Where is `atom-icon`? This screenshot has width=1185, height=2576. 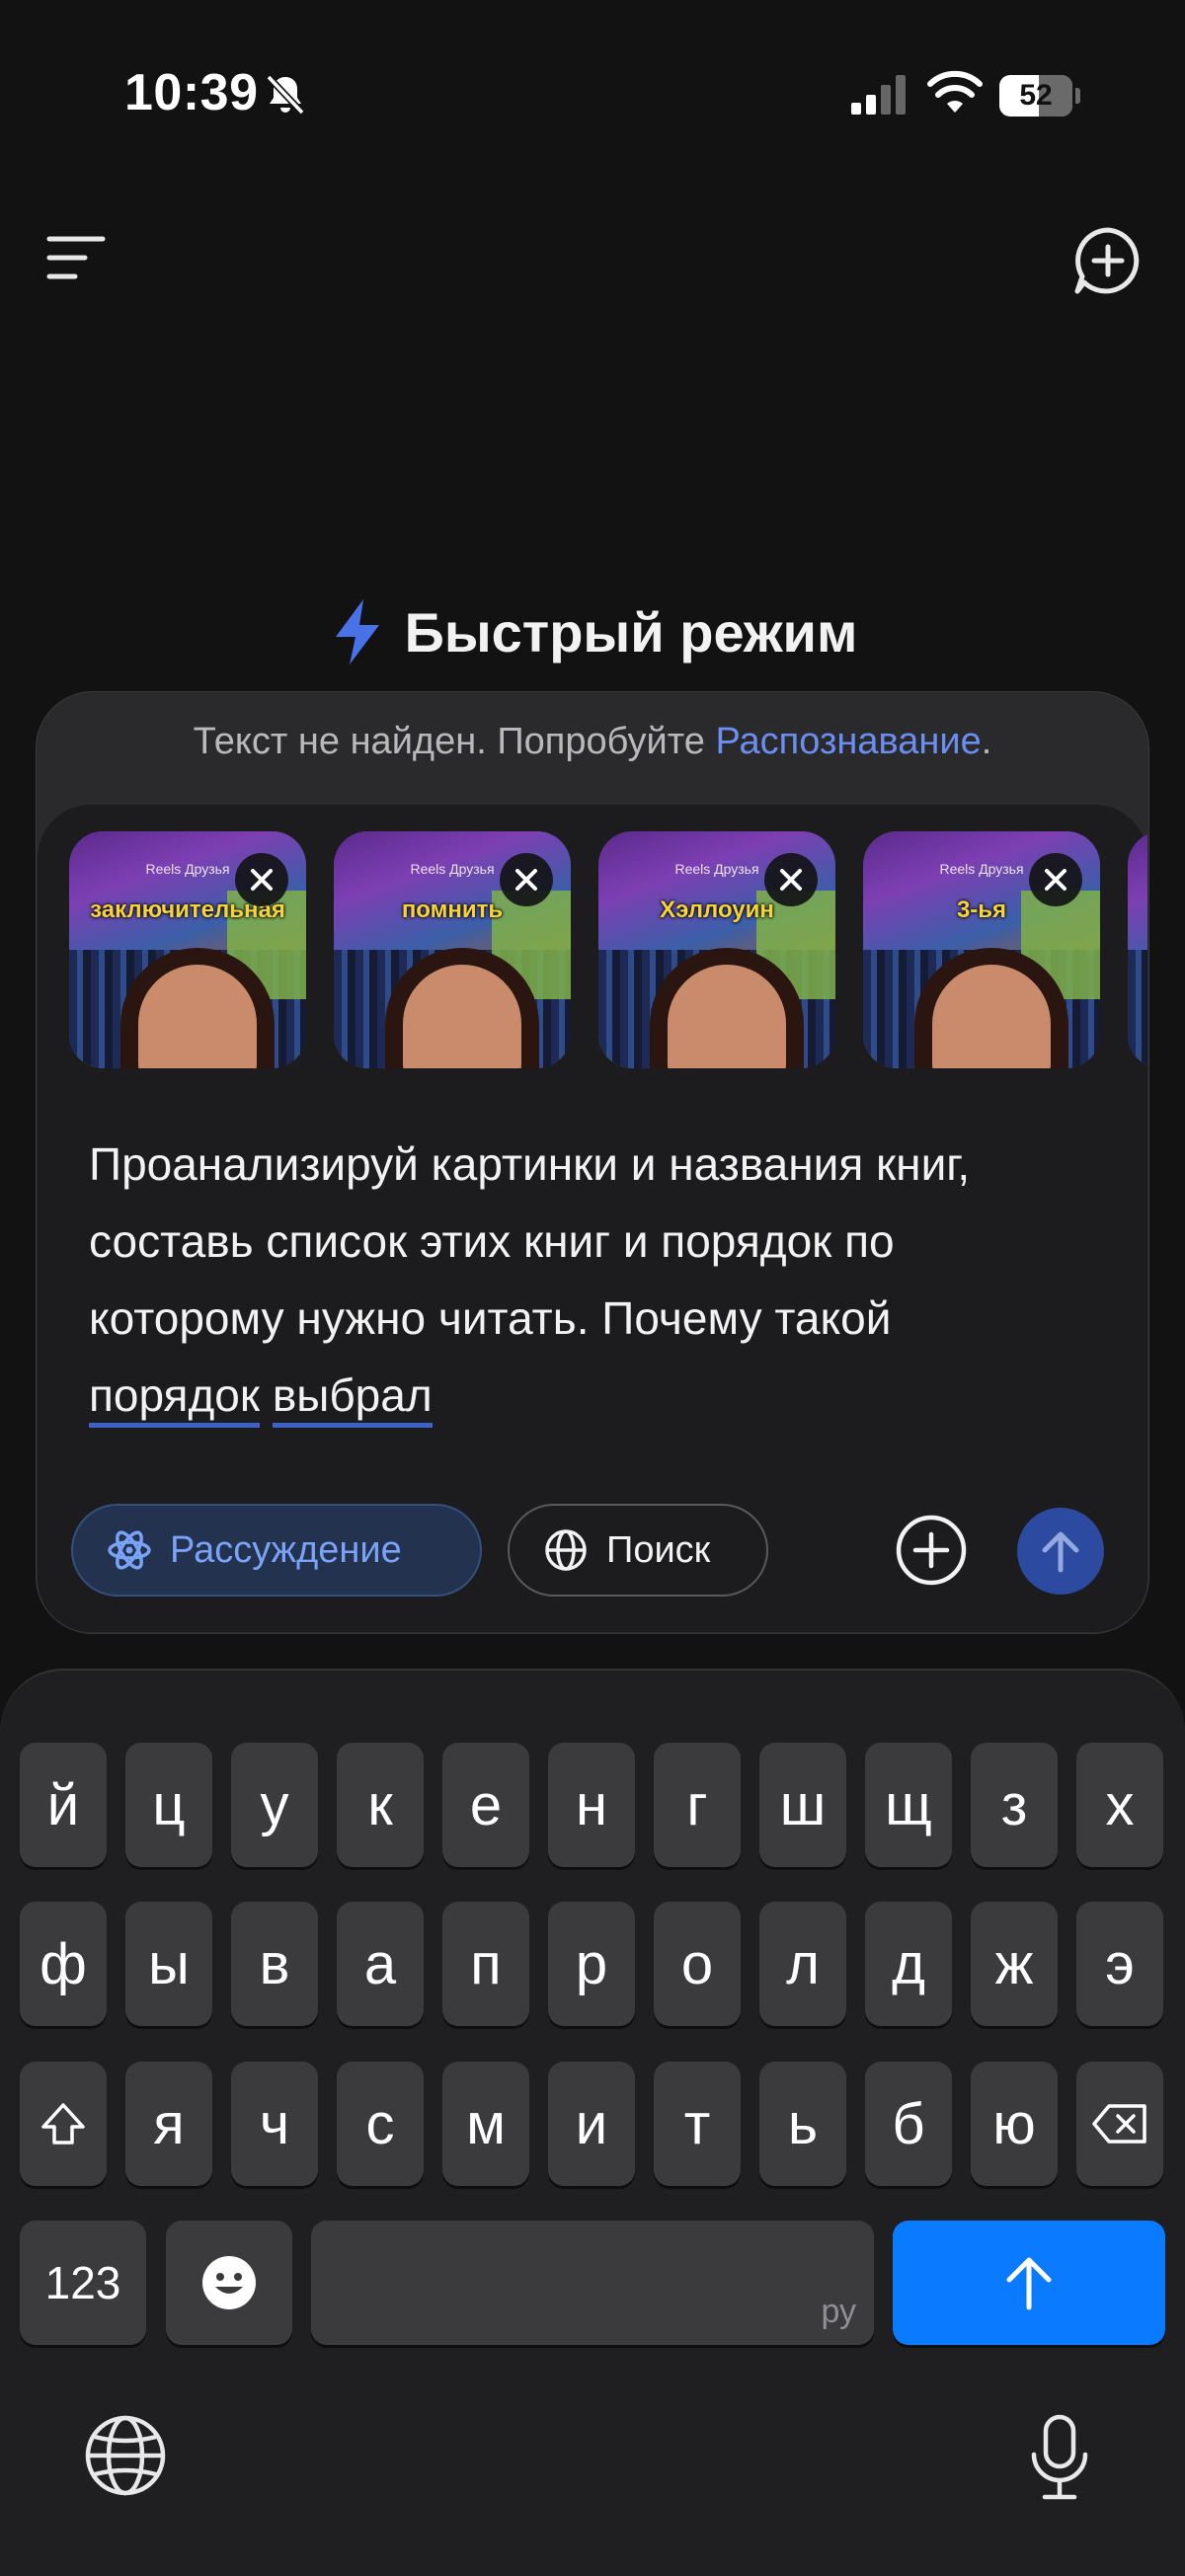 atom-icon is located at coordinates (129, 1550).